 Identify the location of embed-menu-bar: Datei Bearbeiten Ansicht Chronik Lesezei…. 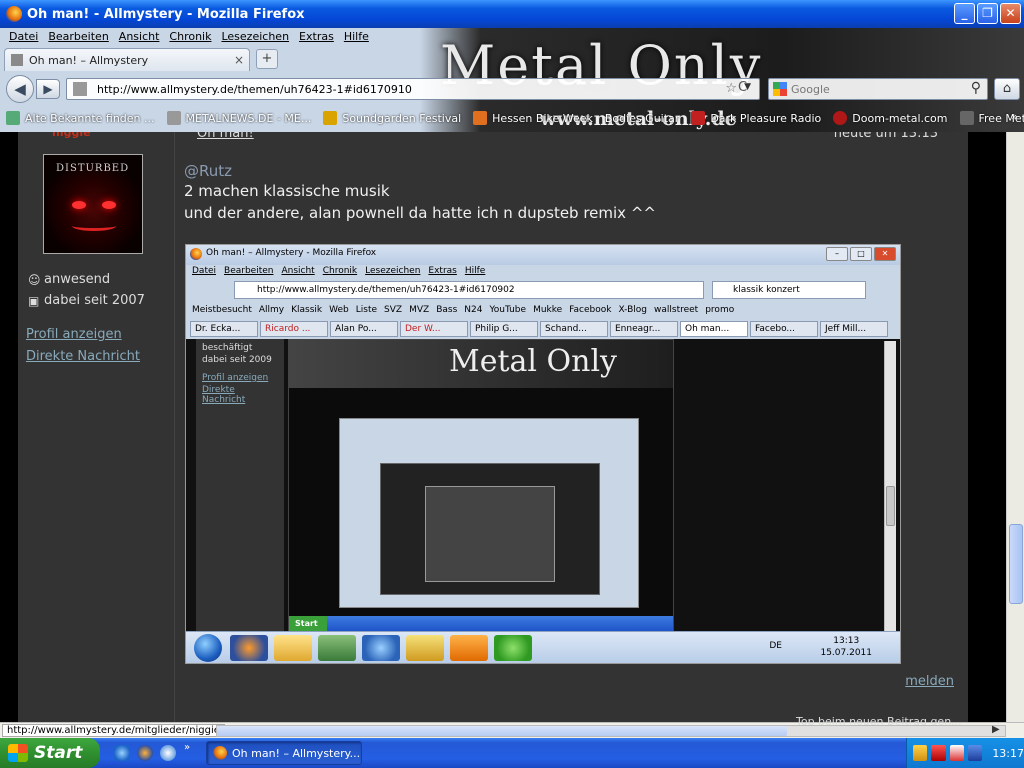
(339, 271).